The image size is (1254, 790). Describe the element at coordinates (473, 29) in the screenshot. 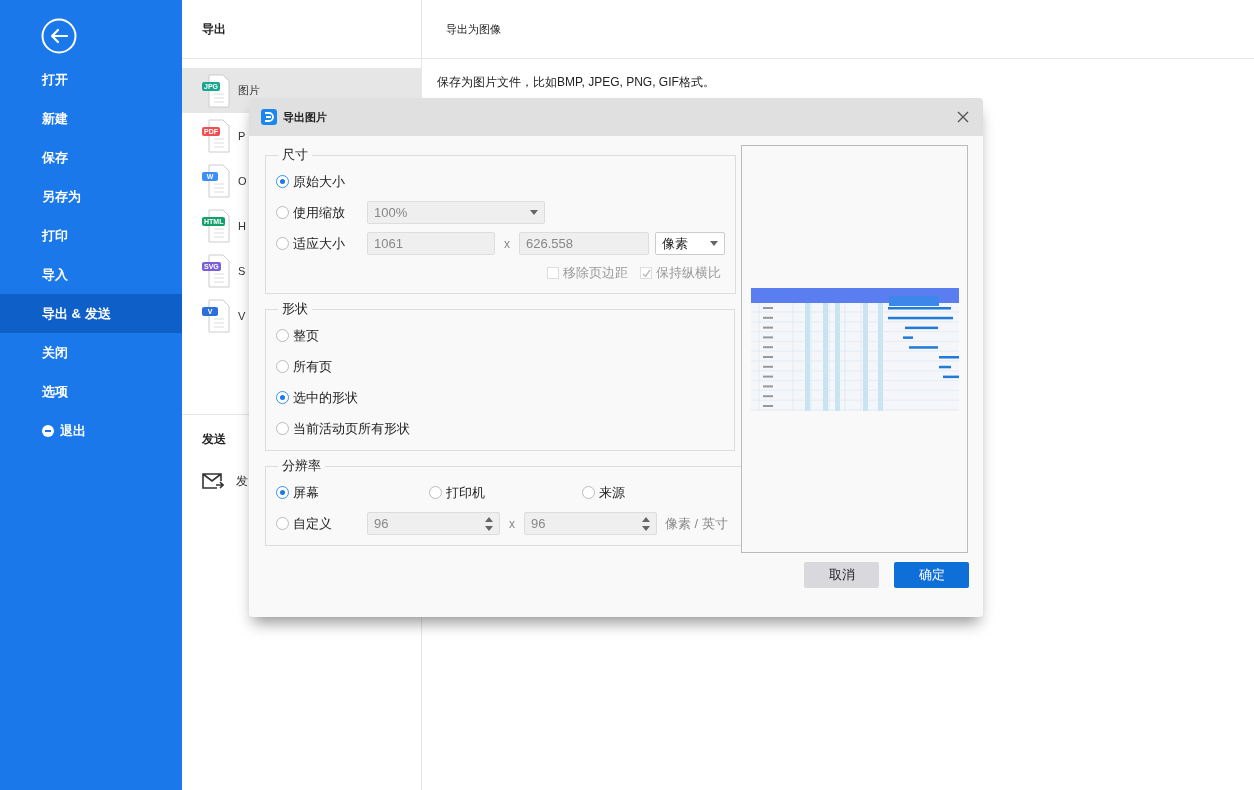

I see `panel-title: 导出为图像` at that location.